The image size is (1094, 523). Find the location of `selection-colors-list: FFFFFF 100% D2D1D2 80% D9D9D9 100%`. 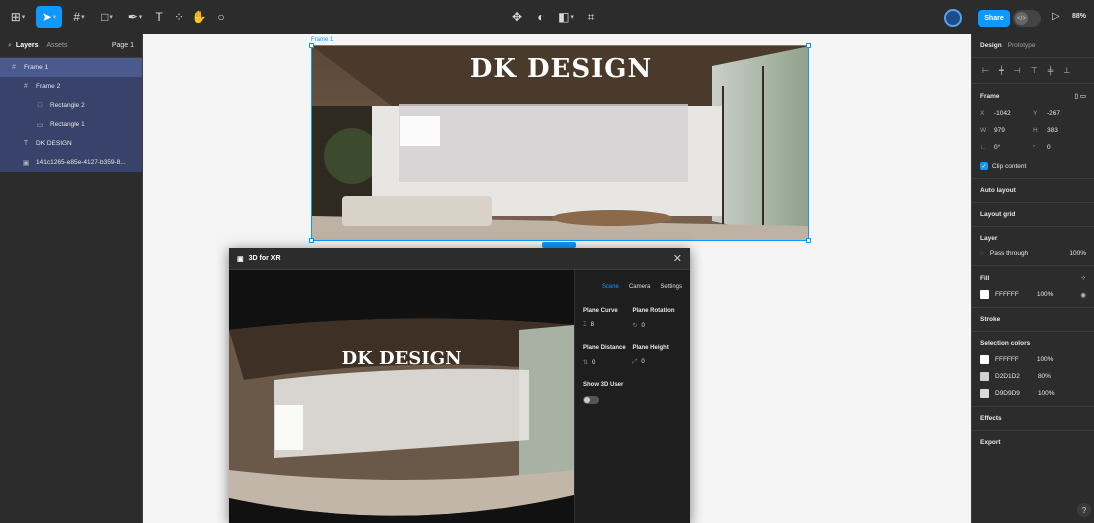

selection-colors-list: FFFFFF 100% D2D1D2 80% D9D9D9 100% is located at coordinates (1033, 376).